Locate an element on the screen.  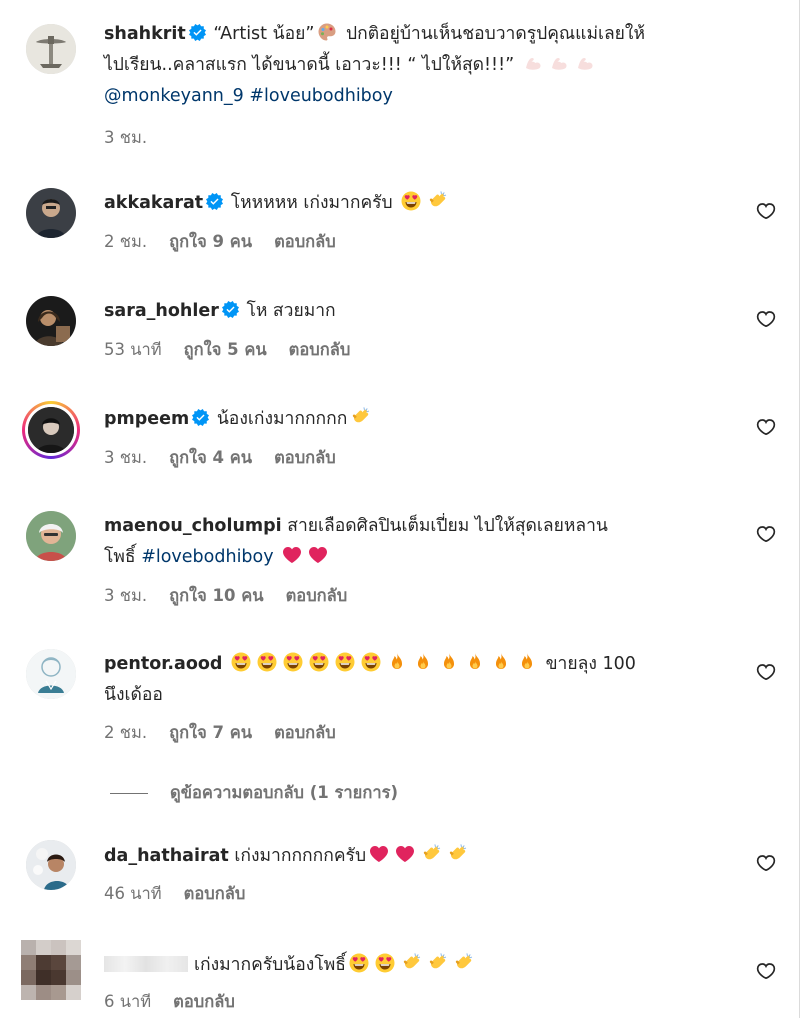
hashtag-link: #lovebodhiboy is located at coordinates (207, 557).